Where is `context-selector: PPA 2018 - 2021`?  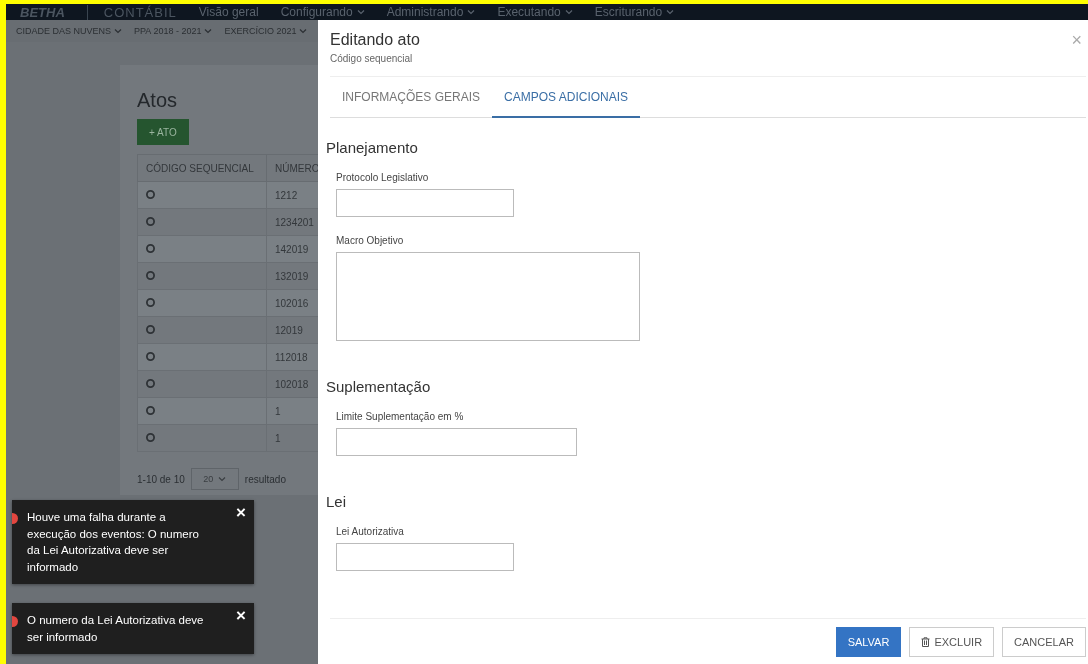 context-selector: PPA 2018 - 2021 is located at coordinates (173, 31).